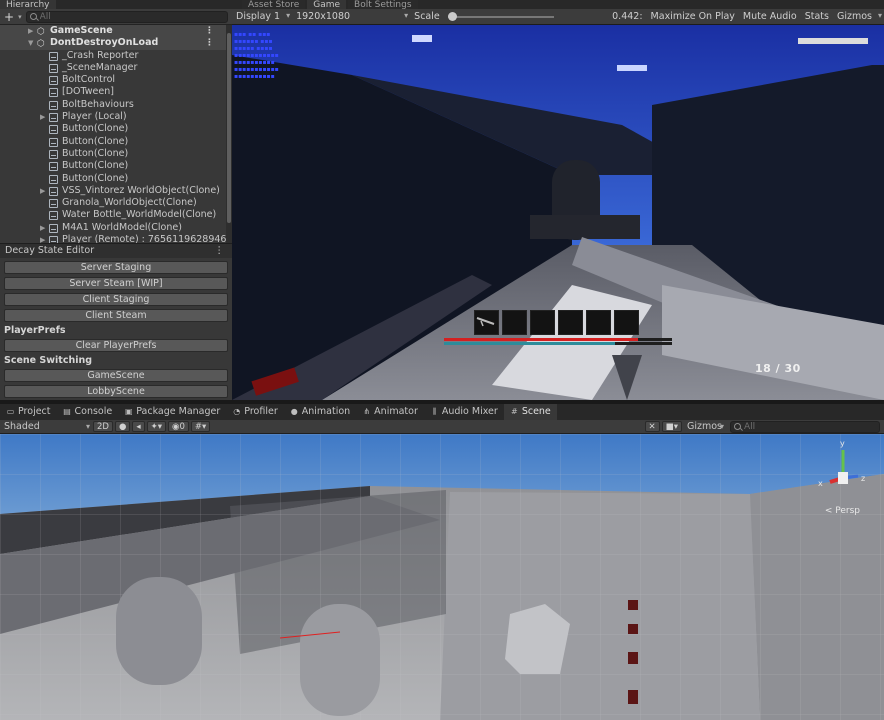  What do you see at coordinates (116, 315) in the screenshot?
I see `client-steam-button: Client Steam` at bounding box center [116, 315].